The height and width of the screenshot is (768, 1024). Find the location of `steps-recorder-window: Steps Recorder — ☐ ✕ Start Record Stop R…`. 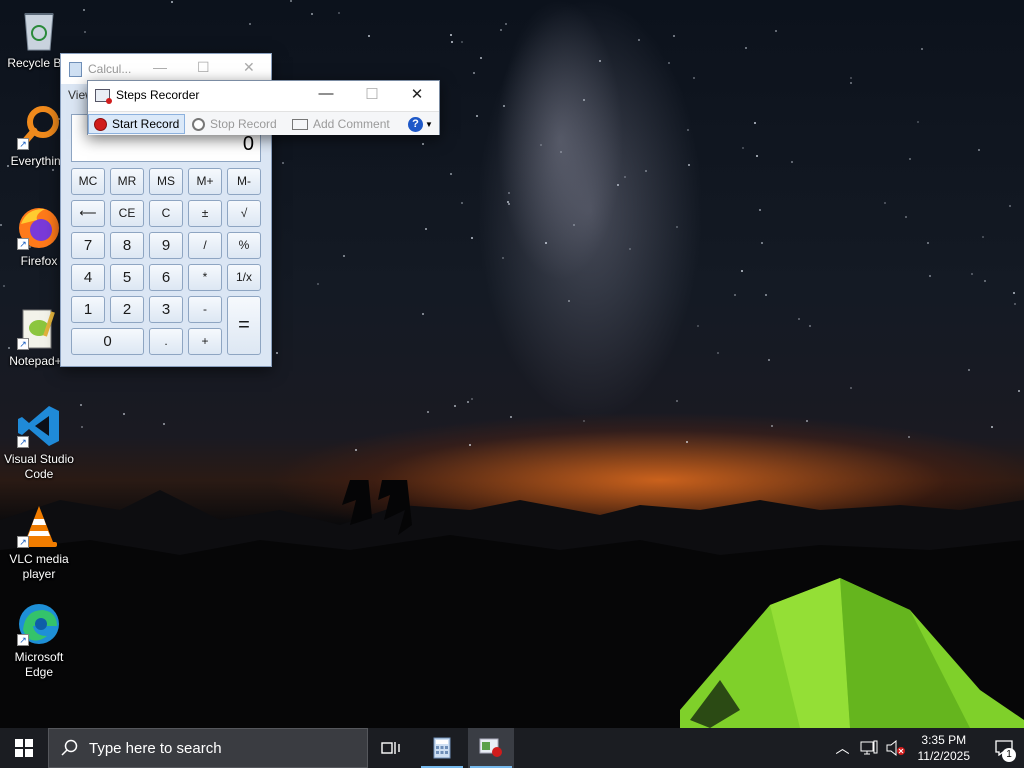

steps-recorder-window: Steps Recorder — ☐ ✕ Start Record Stop R… is located at coordinates (263, 107).